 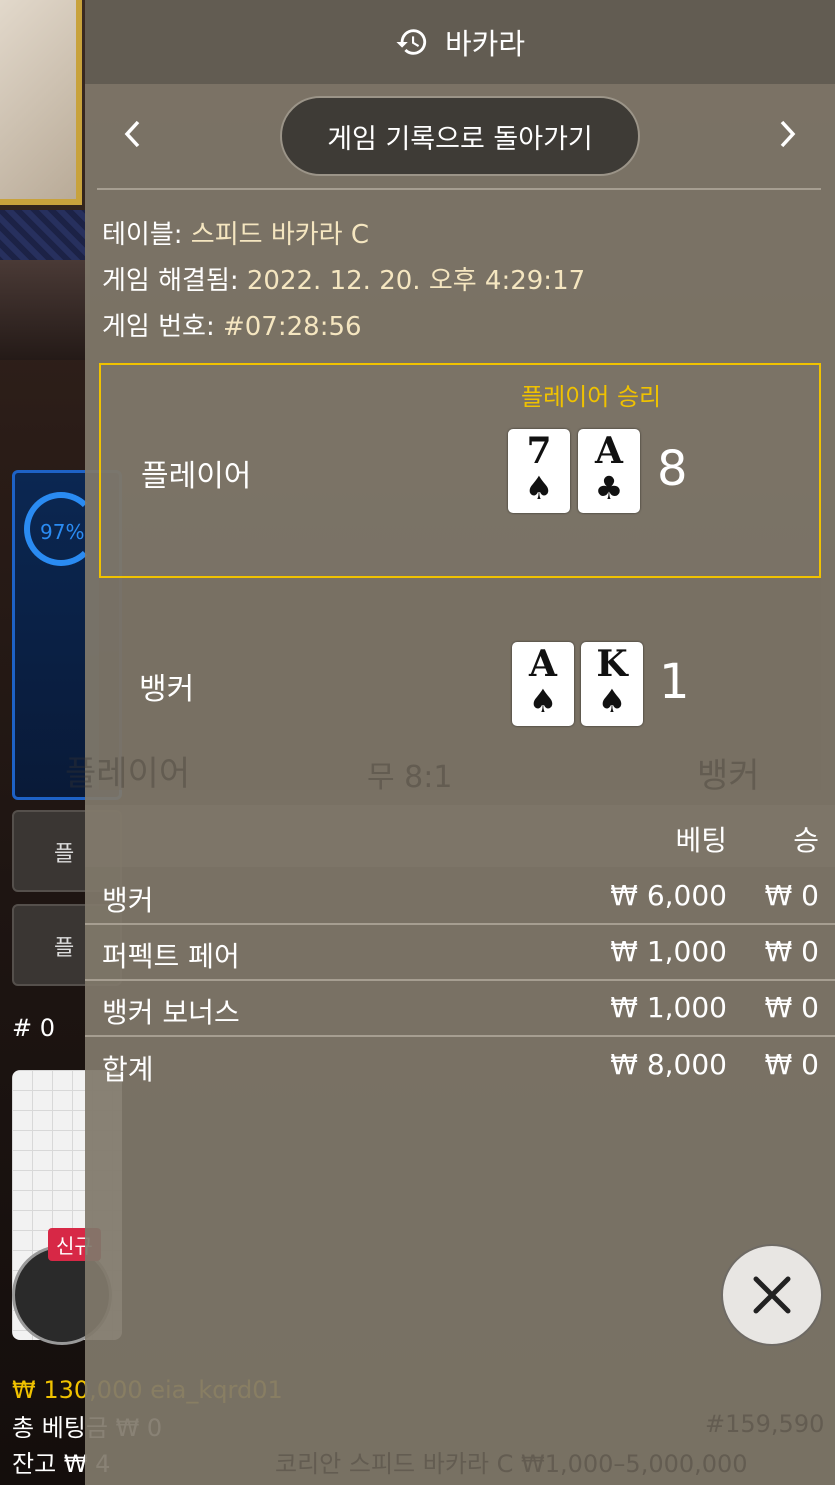 I want to click on info-game-number-value: #07:28:56, so click(x=292, y=327).